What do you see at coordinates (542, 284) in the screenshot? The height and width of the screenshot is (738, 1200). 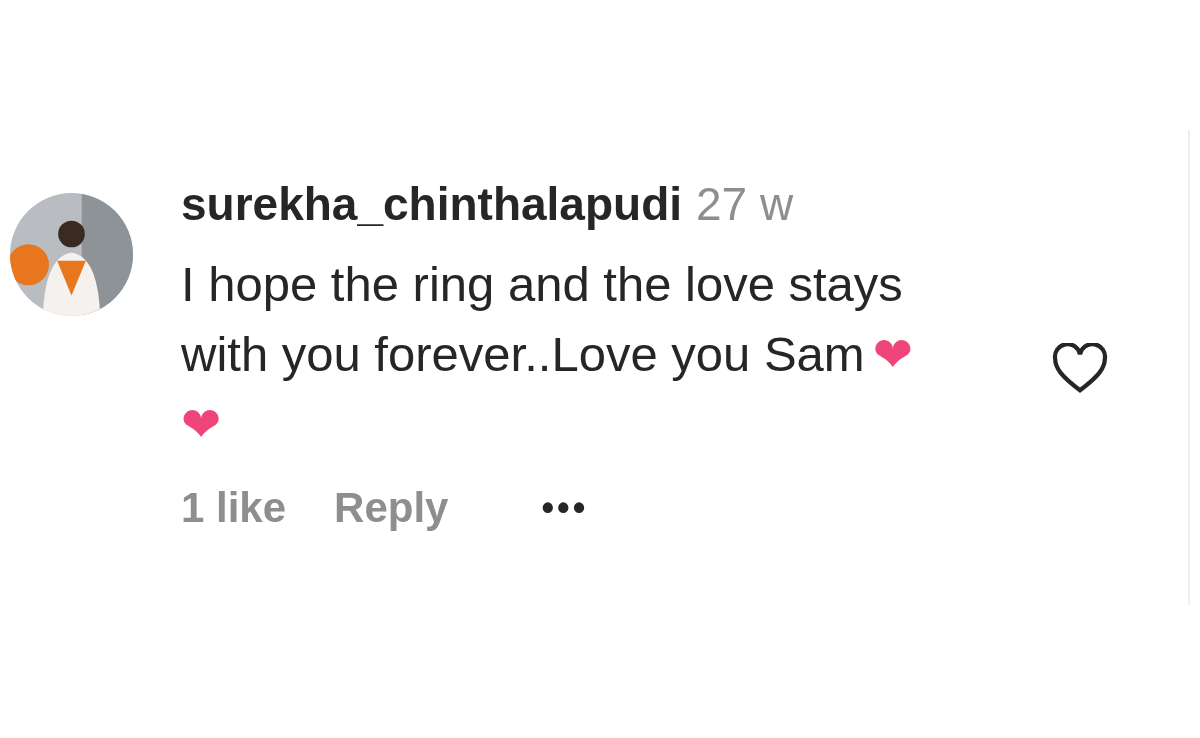 I see `comment-text: I hope the ring and the love stays` at bounding box center [542, 284].